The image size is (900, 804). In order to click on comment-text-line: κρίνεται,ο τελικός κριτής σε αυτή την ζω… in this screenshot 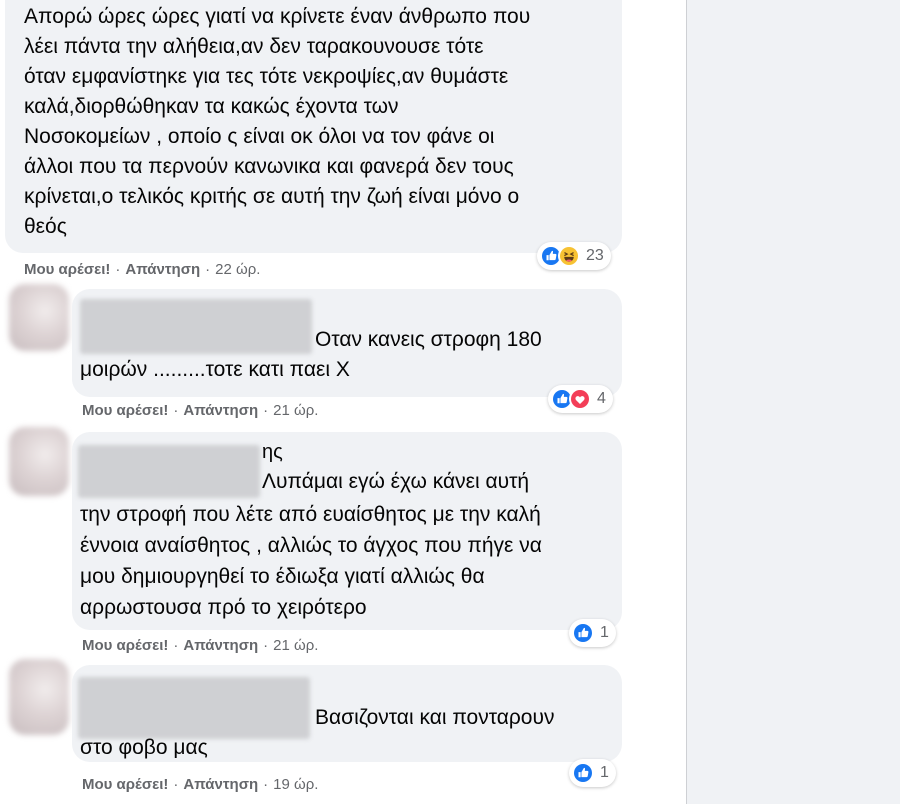, I will do `click(272, 196)`.